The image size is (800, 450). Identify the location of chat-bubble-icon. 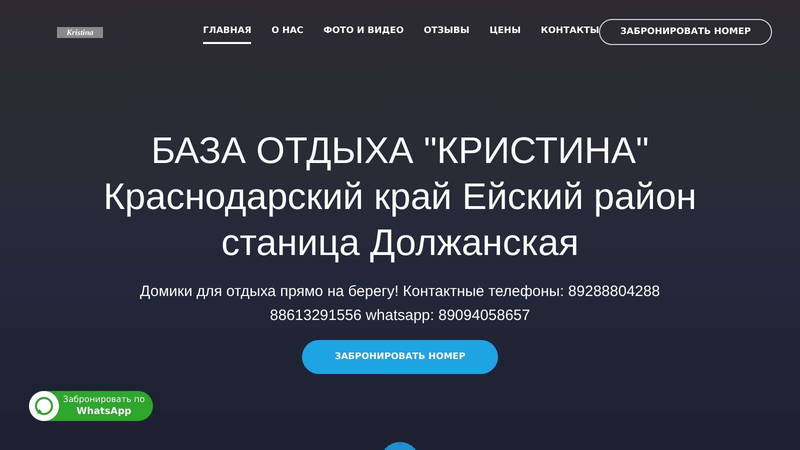
(44, 406).